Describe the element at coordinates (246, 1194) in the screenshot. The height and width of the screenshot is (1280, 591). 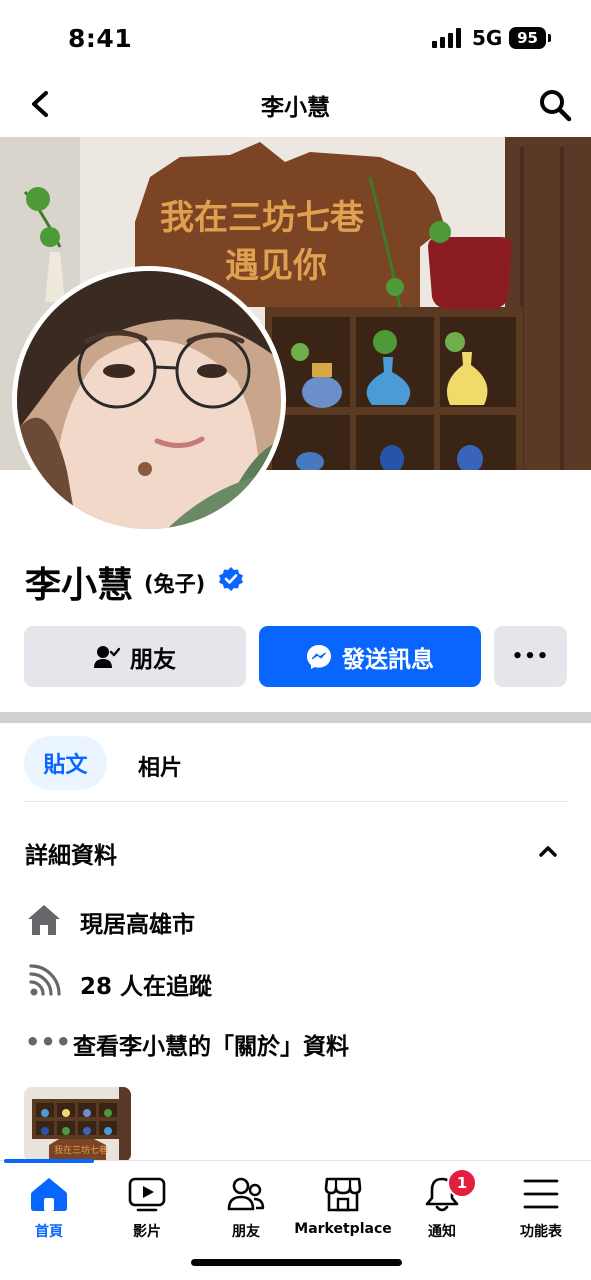
I see `friends-nav-icon` at that location.